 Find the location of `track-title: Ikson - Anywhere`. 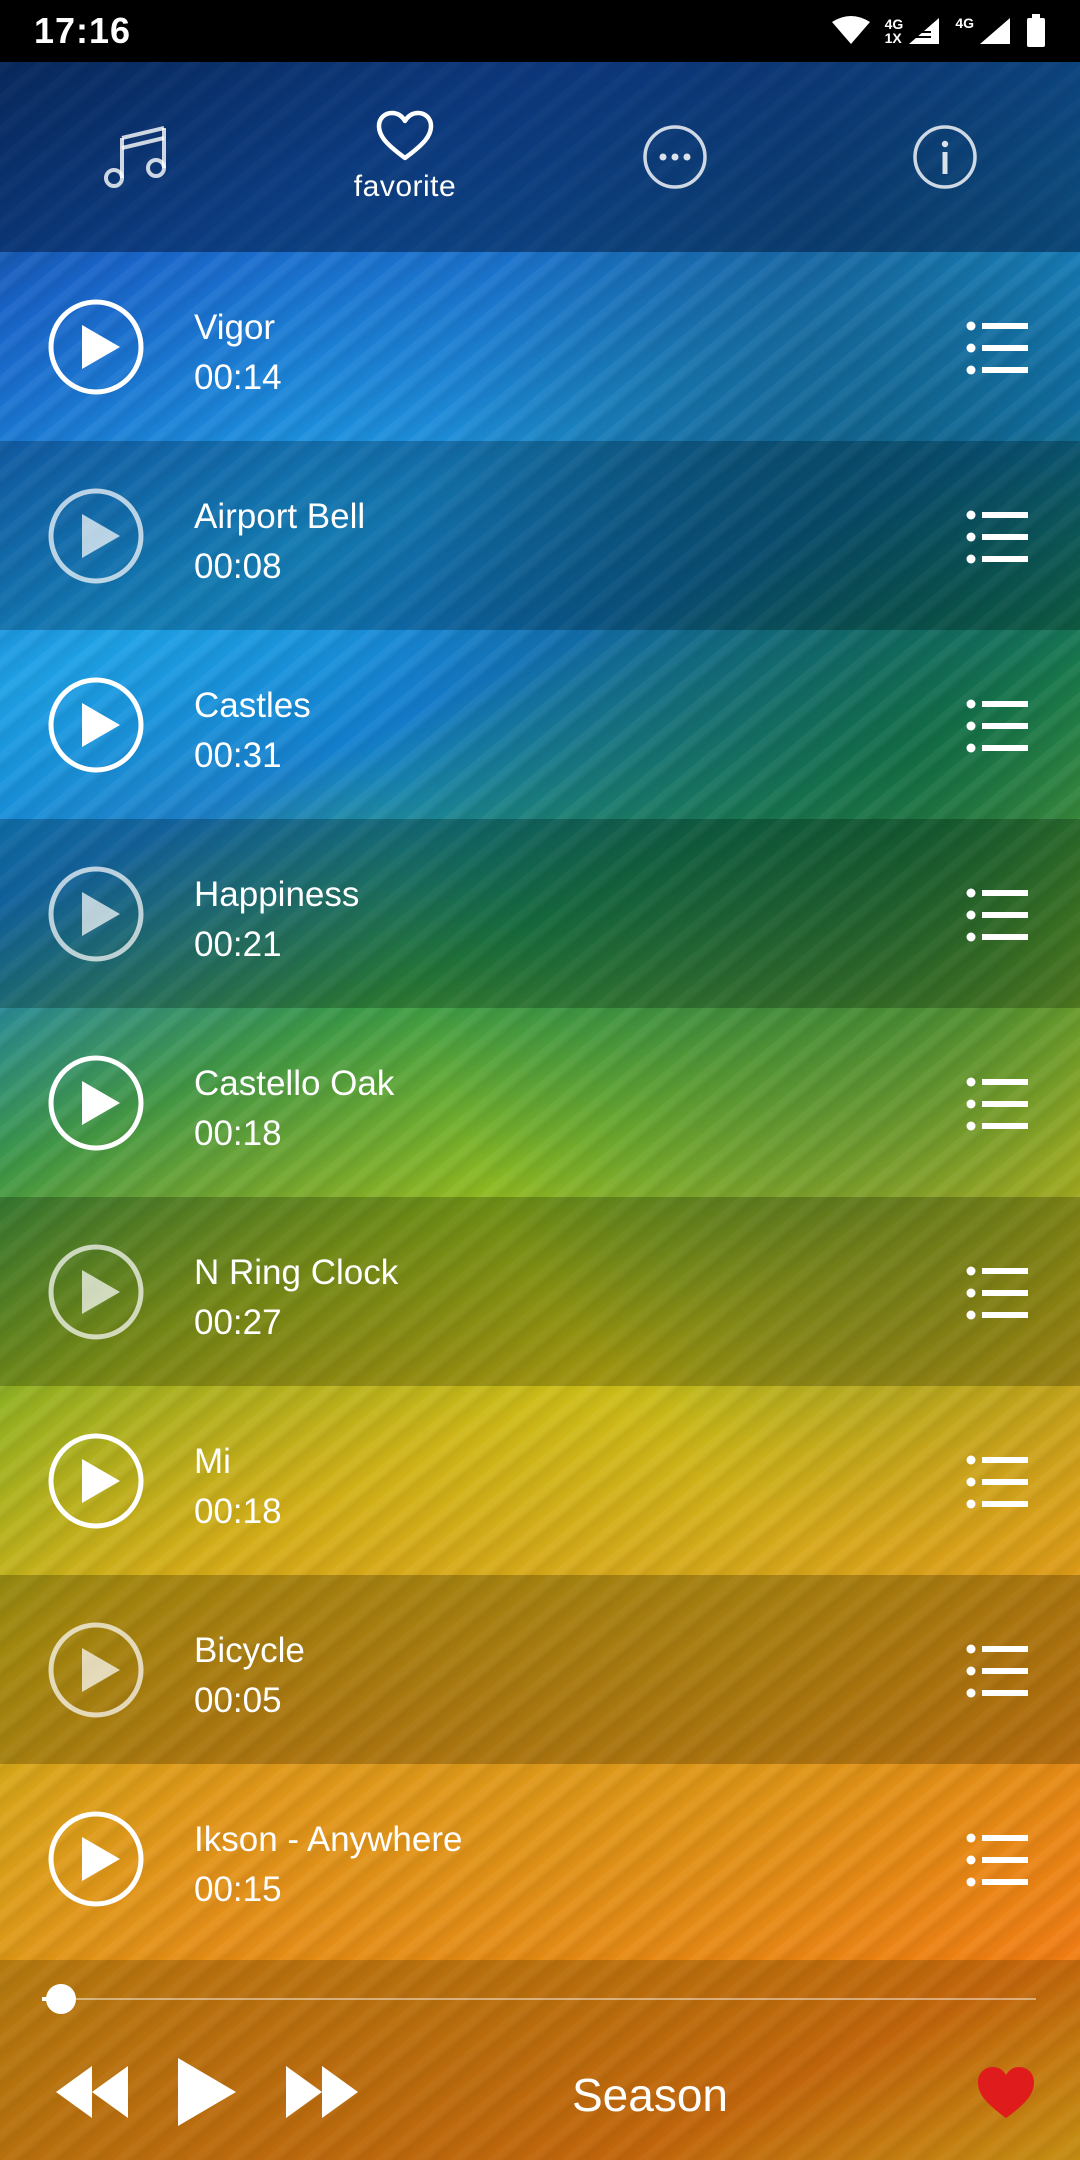

track-title: Ikson - Anywhere is located at coordinates (328, 1839).